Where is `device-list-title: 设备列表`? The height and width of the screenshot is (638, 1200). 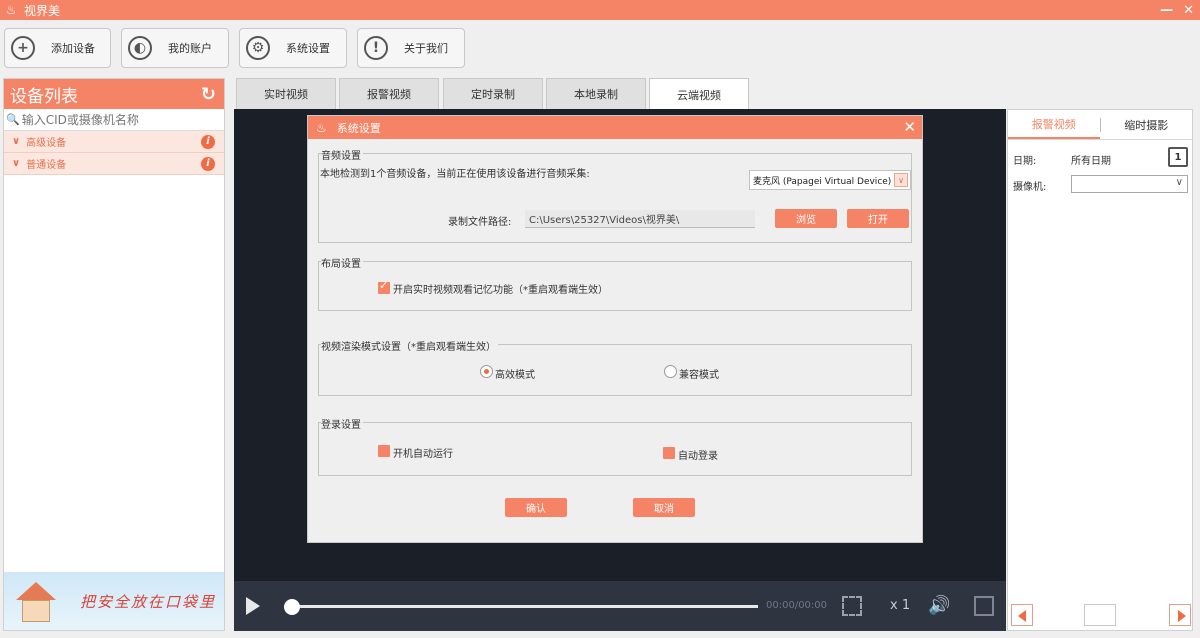
device-list-title: 设备列表 is located at coordinates (44, 96).